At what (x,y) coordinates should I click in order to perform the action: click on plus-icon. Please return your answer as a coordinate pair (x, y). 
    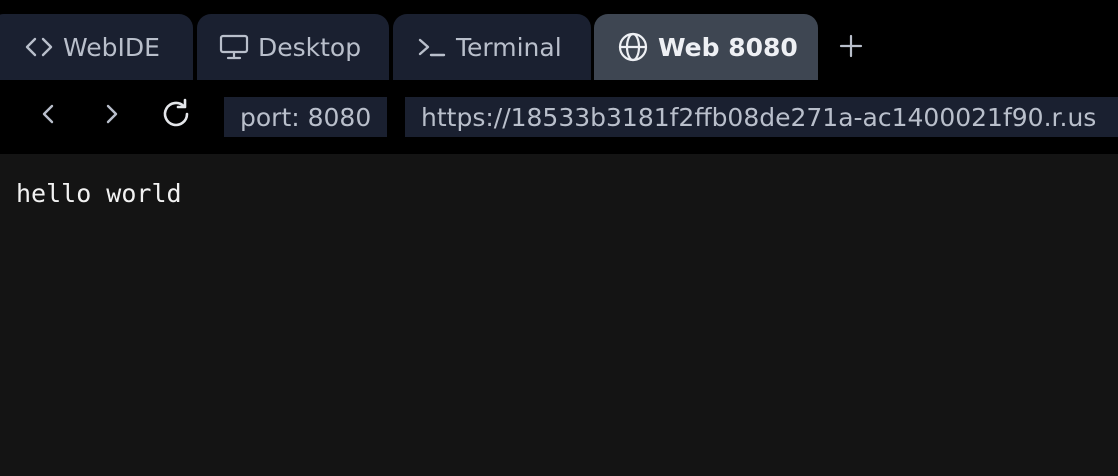
    Looking at the image, I should click on (851, 48).